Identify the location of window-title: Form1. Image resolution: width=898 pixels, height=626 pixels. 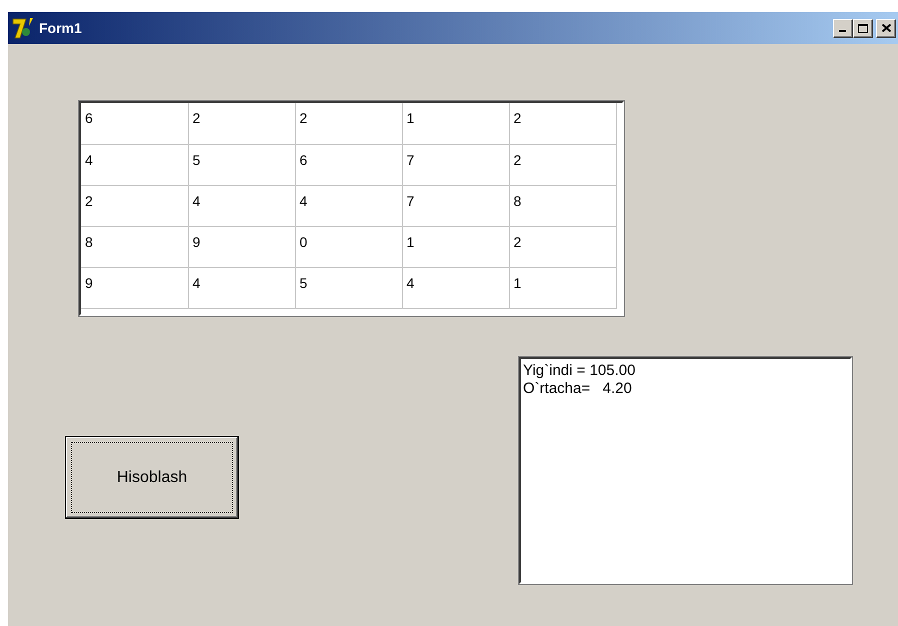
(61, 28).